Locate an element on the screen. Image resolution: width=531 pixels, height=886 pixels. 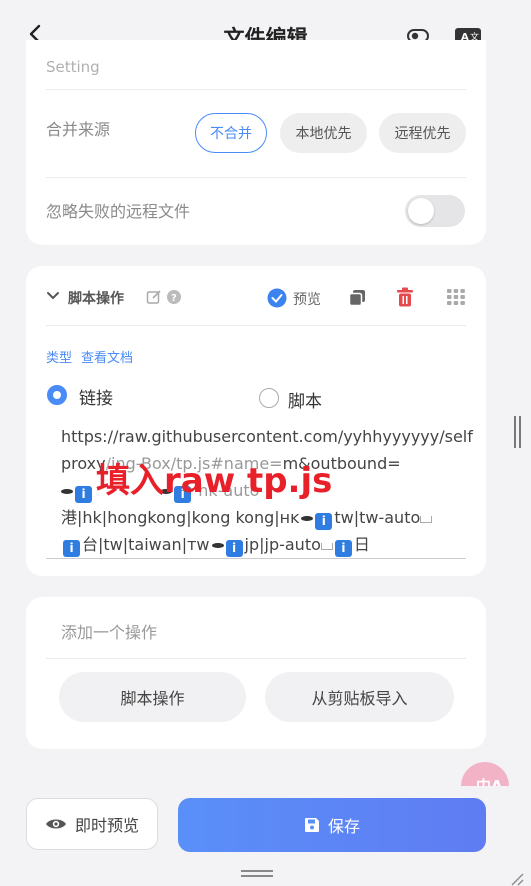
bottom-action-bar: 即时预览 保存 is located at coordinates (265, 836).